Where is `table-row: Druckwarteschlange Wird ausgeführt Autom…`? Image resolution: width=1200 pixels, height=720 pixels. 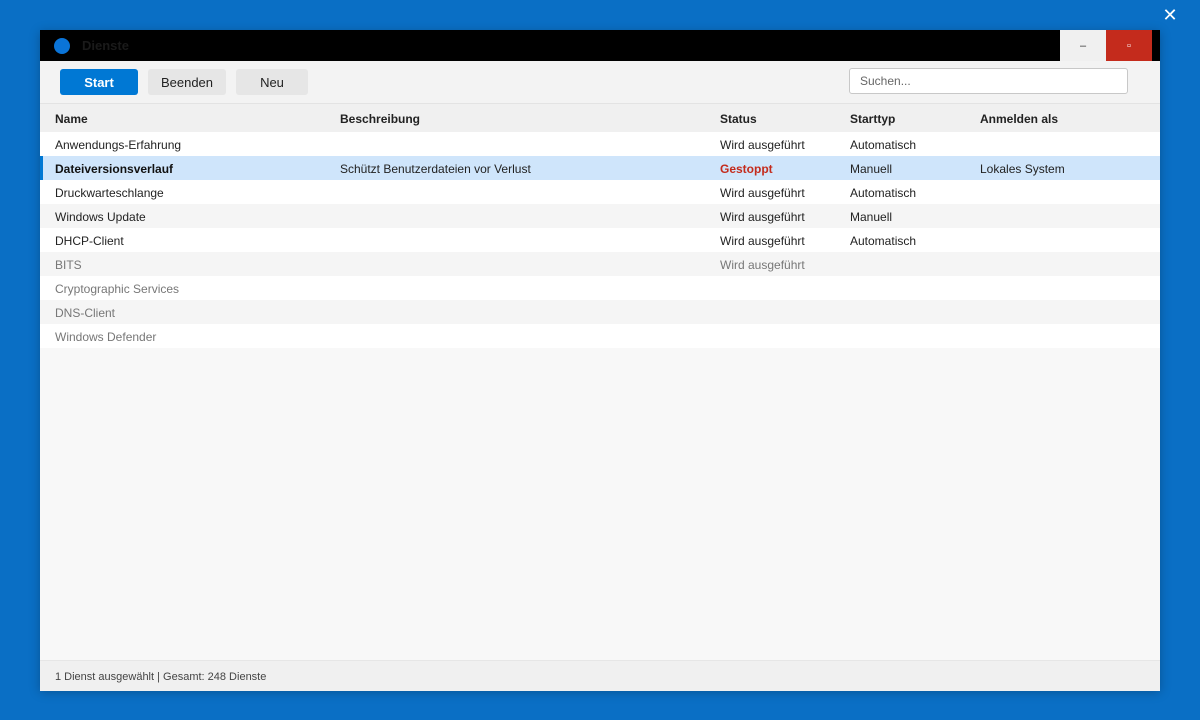 table-row: Druckwarteschlange Wird ausgeführt Autom… is located at coordinates (600, 192).